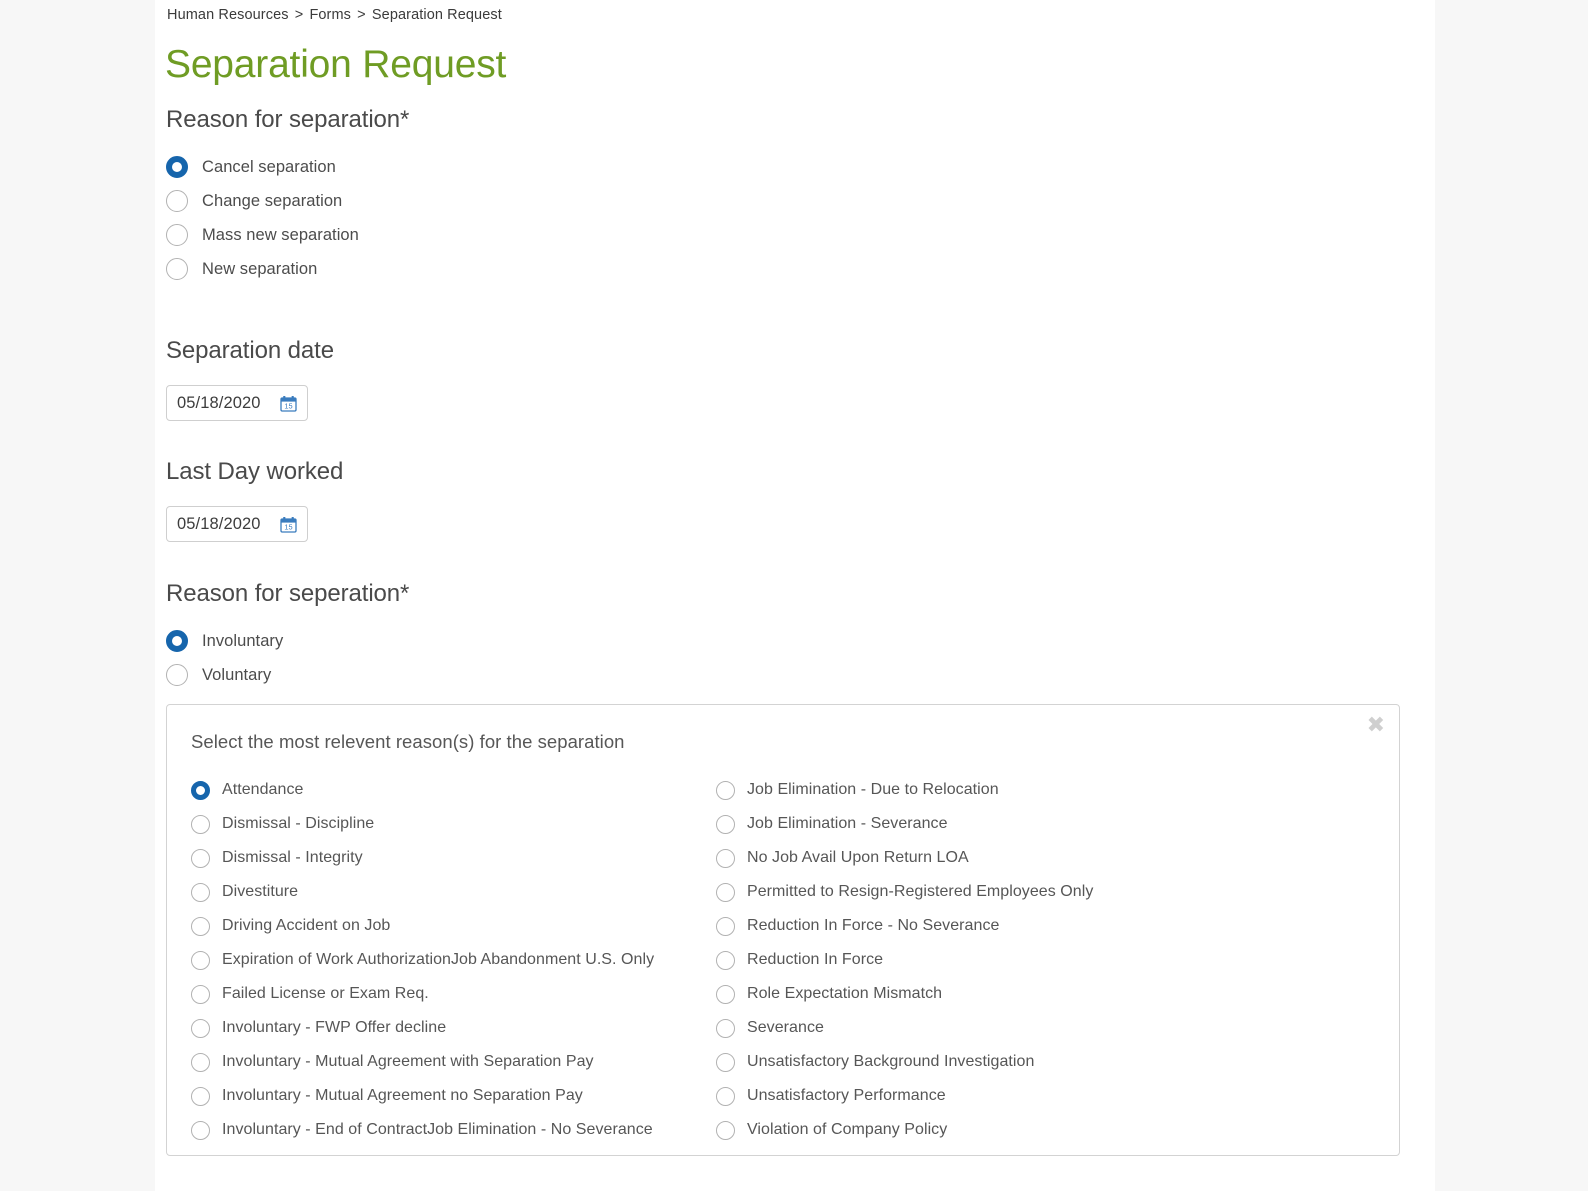 The image size is (1588, 1191). Describe the element at coordinates (785, 1027) in the screenshot. I see `radio-label: Severance` at that location.